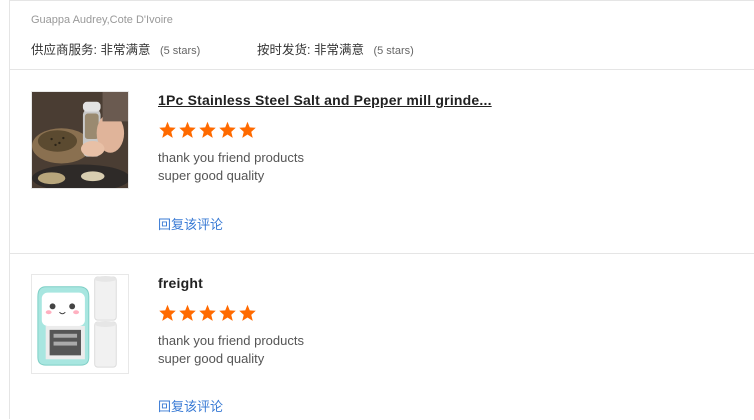 This screenshot has width=754, height=420. I want to click on delivery-label: 按时发货:, so click(284, 50).